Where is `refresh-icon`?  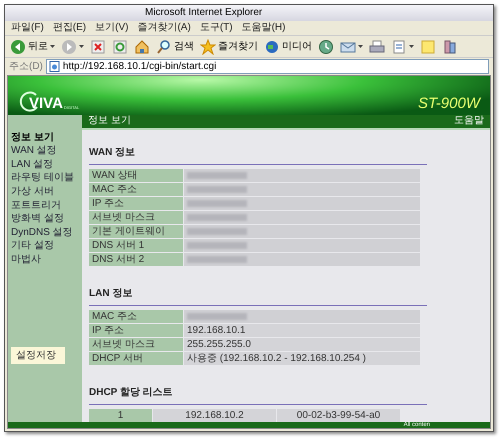
refresh-icon is located at coordinates (120, 46).